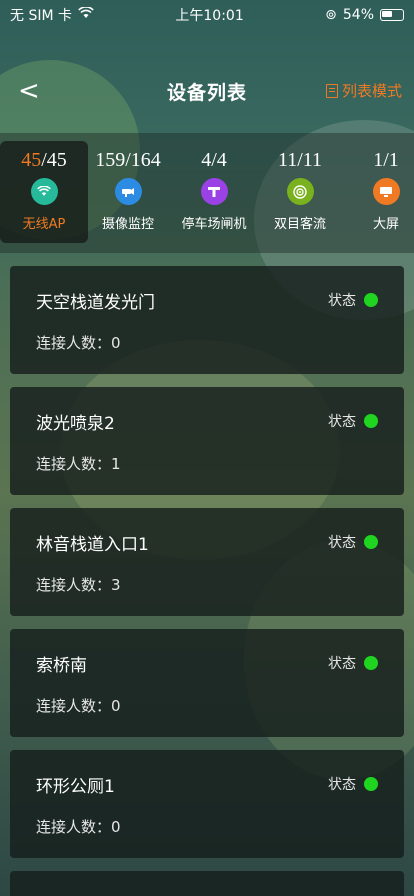 This screenshot has height=896, width=414. I want to click on binocular-icon, so click(300, 191).